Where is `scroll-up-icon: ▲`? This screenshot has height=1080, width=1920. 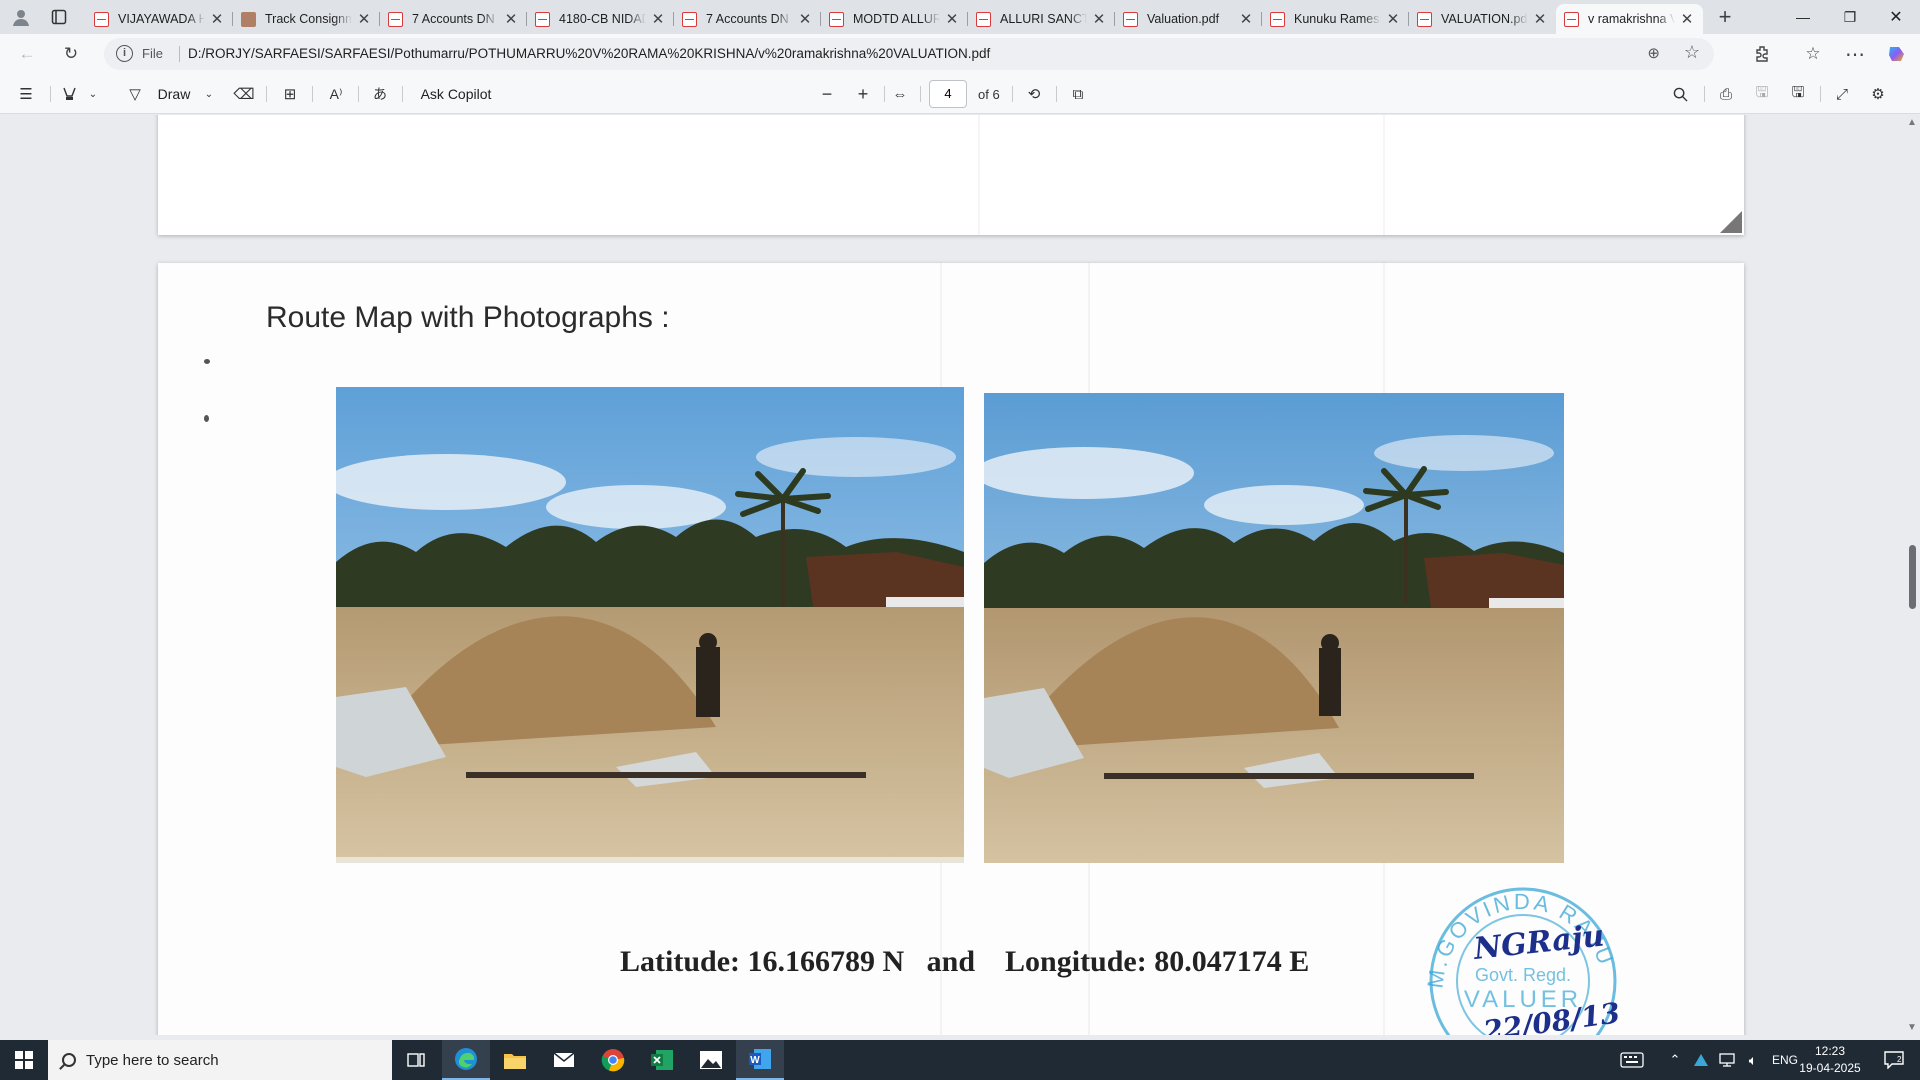
scroll-up-icon: ▲ is located at coordinates (1912, 122).